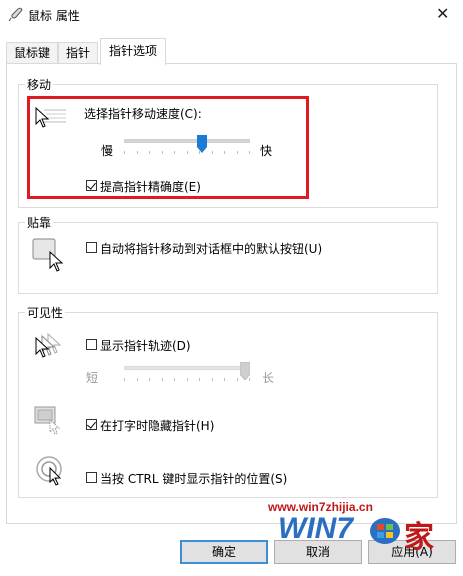  I want to click on long-label: 长, so click(268, 378).